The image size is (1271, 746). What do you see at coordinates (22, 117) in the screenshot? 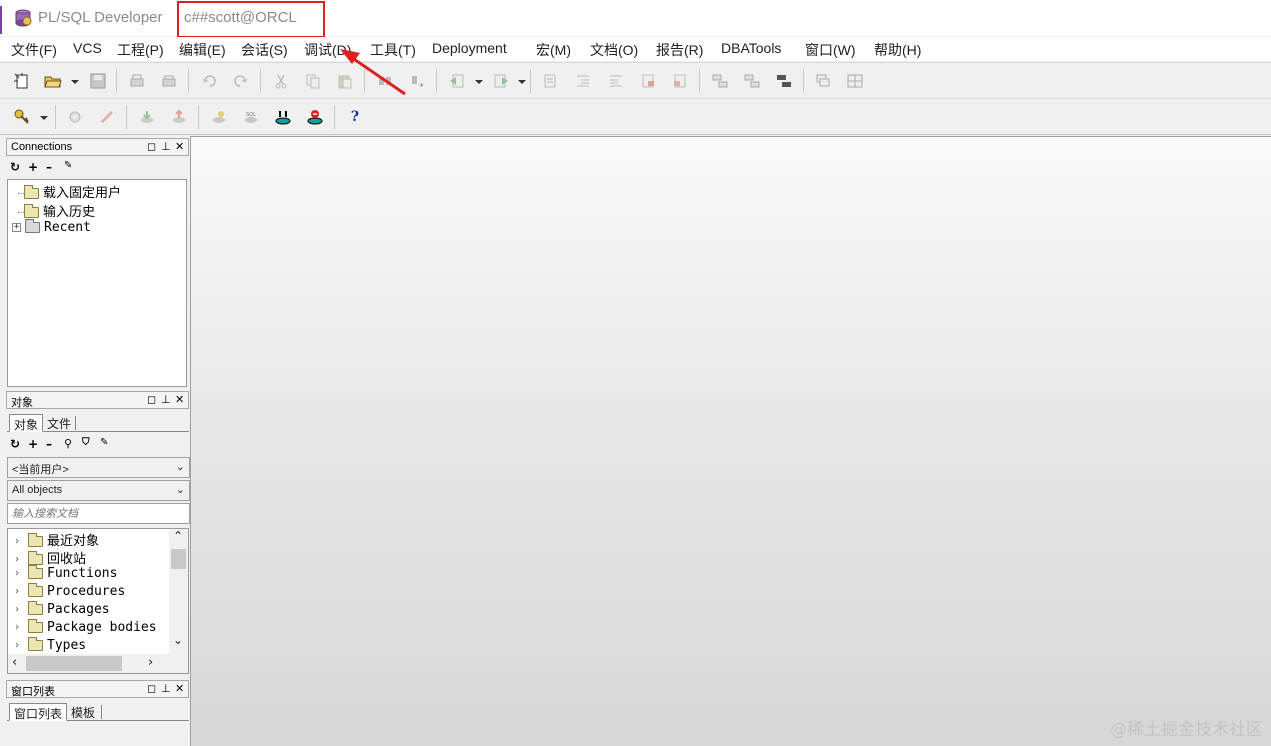
I see `key-icon` at bounding box center [22, 117].